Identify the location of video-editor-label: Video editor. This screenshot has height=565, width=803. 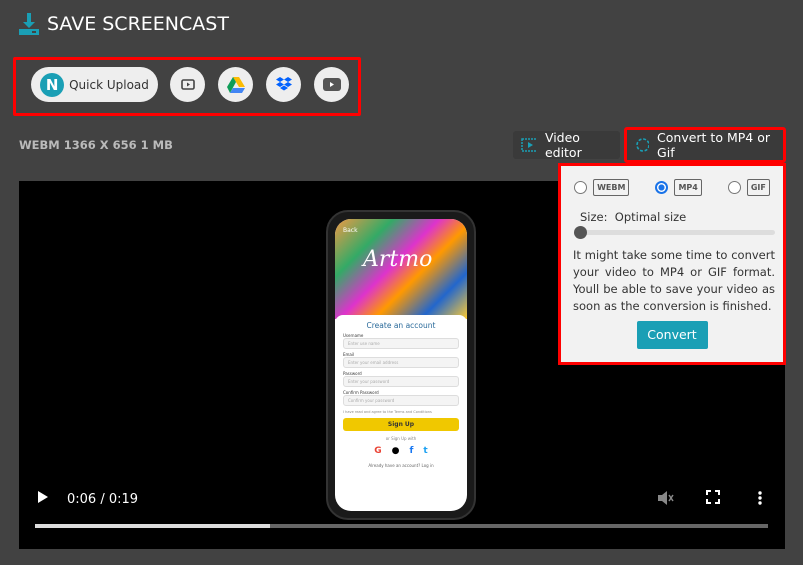
(563, 145).